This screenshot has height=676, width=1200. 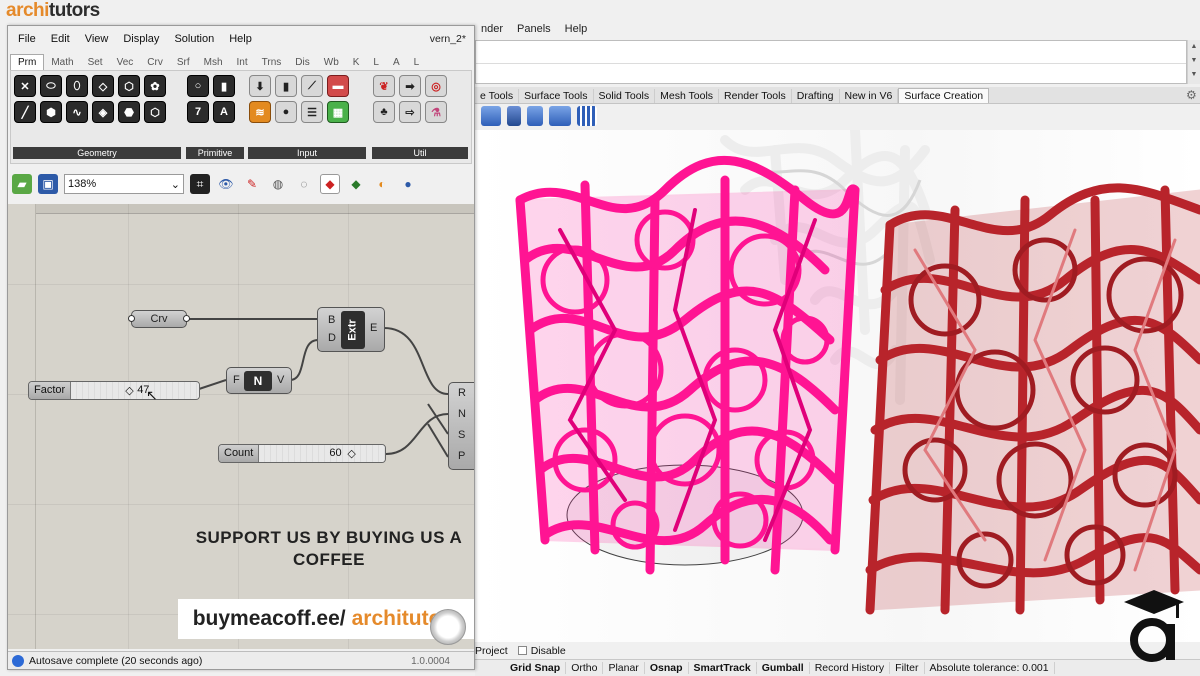 I want to click on canvas-widget-icon, so click(x=448, y=627).